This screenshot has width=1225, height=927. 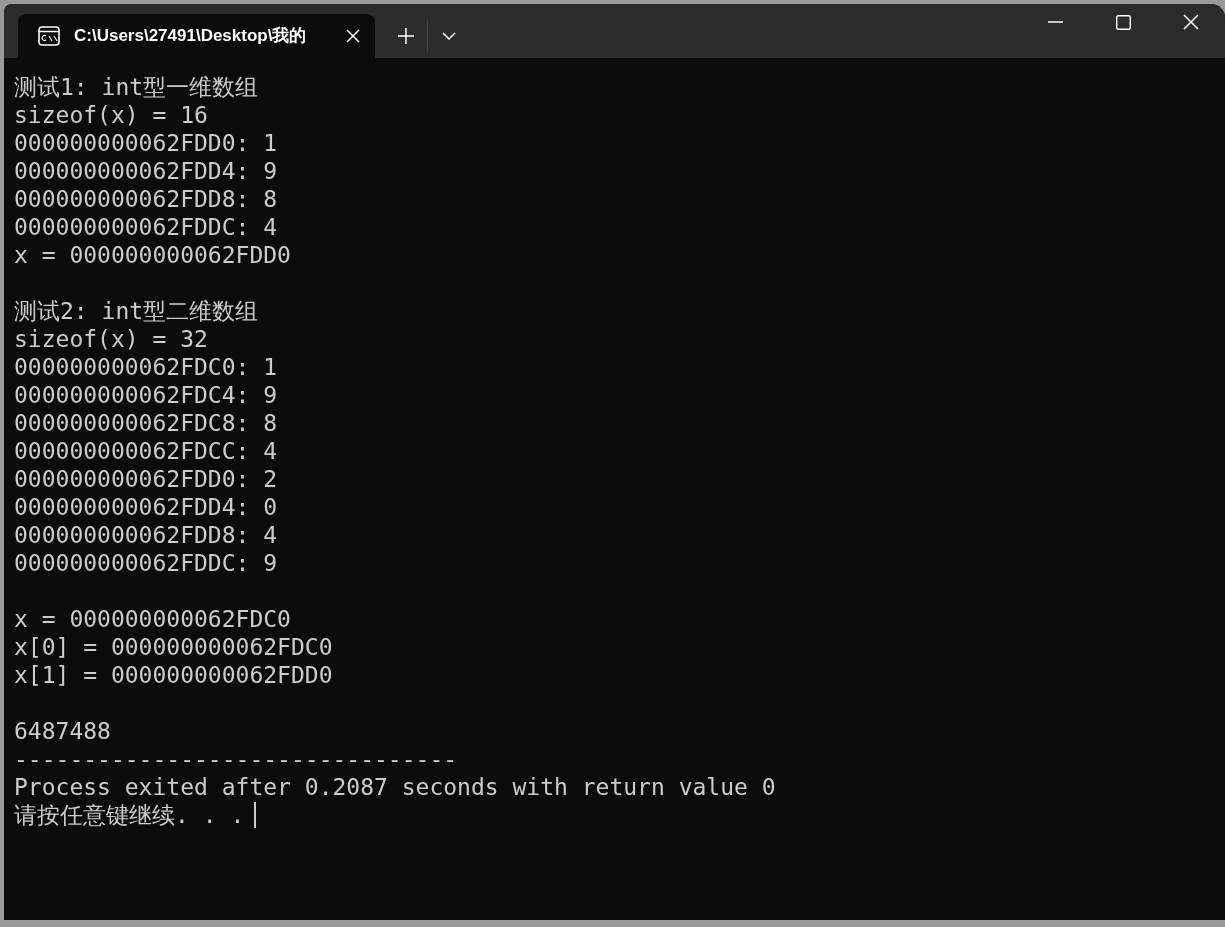 What do you see at coordinates (146, 423) in the screenshot?
I see `output-line: 000000000062FDC8: 8` at bounding box center [146, 423].